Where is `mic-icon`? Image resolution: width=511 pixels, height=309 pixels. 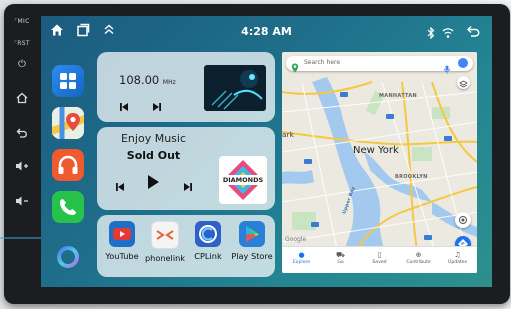 mic-icon is located at coordinates (447, 68).